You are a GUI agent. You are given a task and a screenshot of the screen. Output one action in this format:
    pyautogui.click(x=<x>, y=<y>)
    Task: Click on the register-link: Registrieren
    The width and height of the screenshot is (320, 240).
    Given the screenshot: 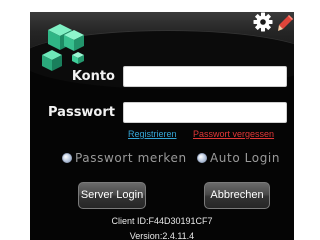 What is the action you would take?
    pyautogui.click(x=152, y=134)
    